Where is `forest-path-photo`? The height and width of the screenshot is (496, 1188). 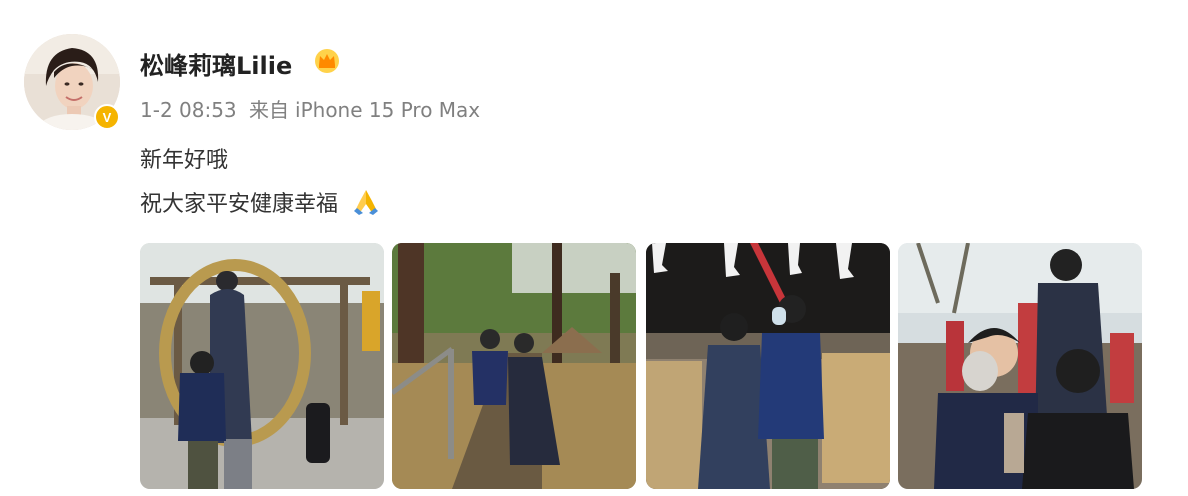 forest-path-photo is located at coordinates (514, 366).